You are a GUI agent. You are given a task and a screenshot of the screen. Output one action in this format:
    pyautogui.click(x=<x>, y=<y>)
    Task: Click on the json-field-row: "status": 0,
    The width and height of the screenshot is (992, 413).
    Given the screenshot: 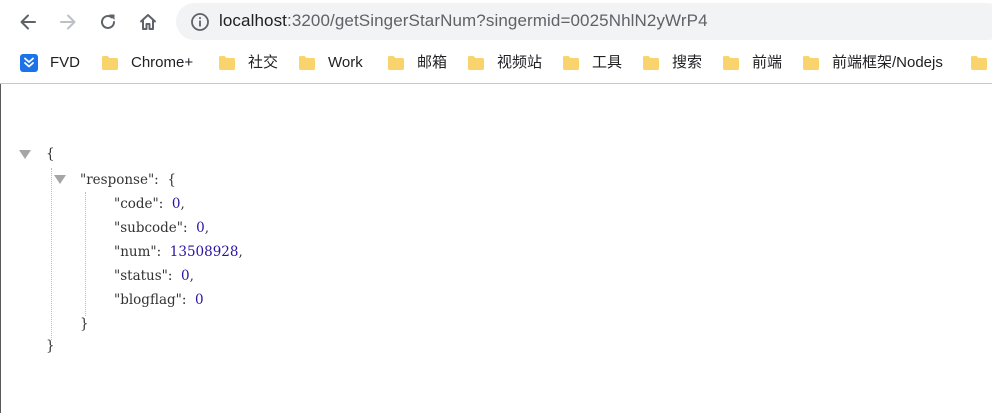 What is the action you would take?
    pyautogui.click(x=154, y=276)
    